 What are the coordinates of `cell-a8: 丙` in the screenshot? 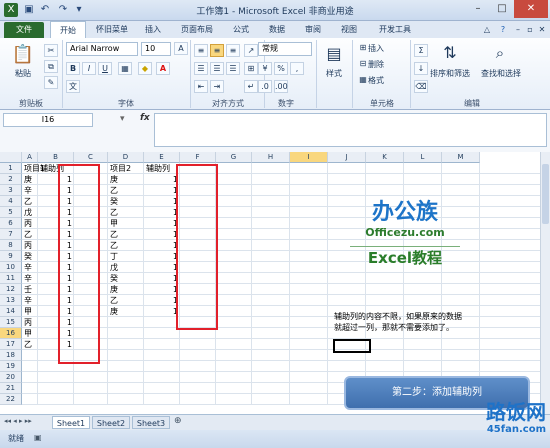 It's located at (30, 245).